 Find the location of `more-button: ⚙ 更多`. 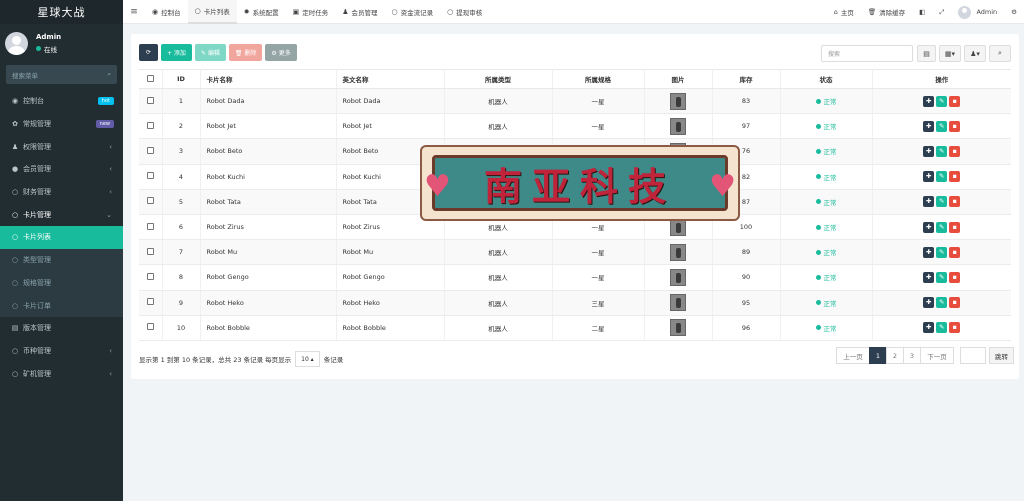

more-button: ⚙ 更多 is located at coordinates (281, 52).